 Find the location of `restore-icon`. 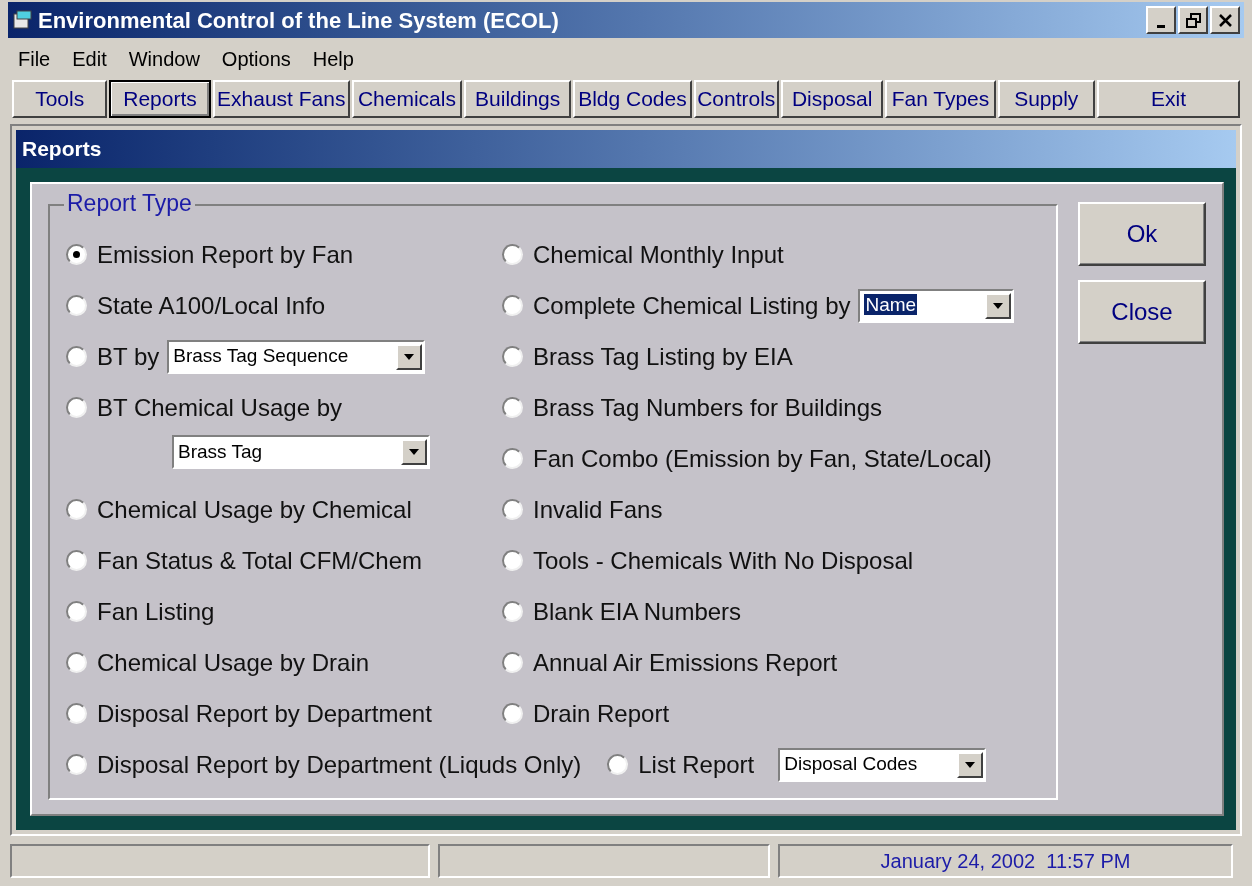

restore-icon is located at coordinates (1193, 20).